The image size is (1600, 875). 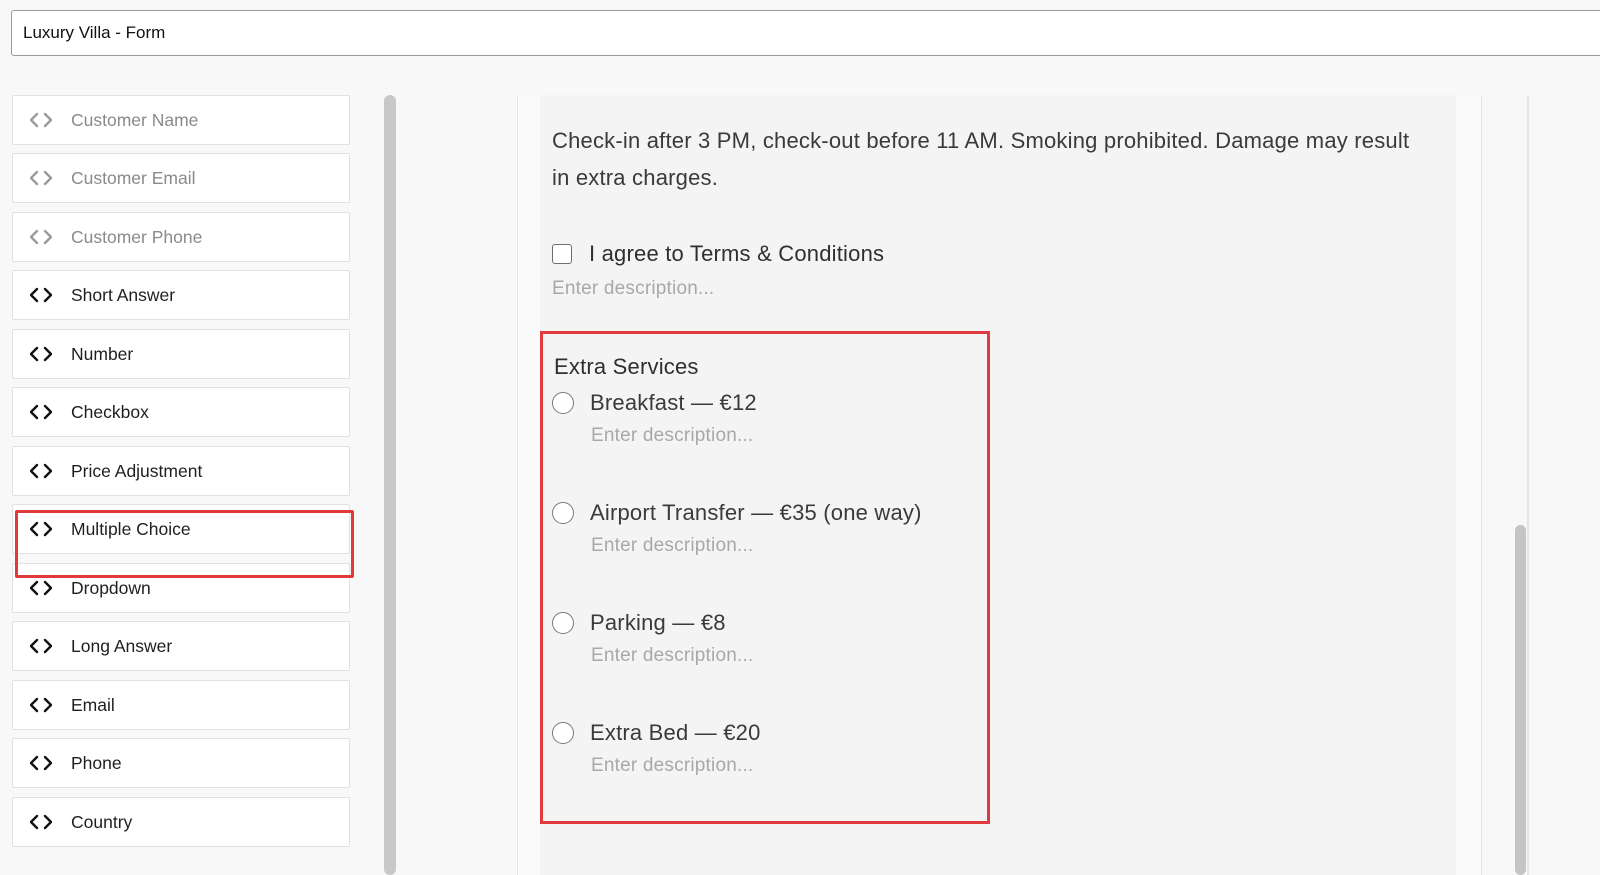 I want to click on option-label: Airport Transfer — €35 (one way), so click(x=756, y=513).